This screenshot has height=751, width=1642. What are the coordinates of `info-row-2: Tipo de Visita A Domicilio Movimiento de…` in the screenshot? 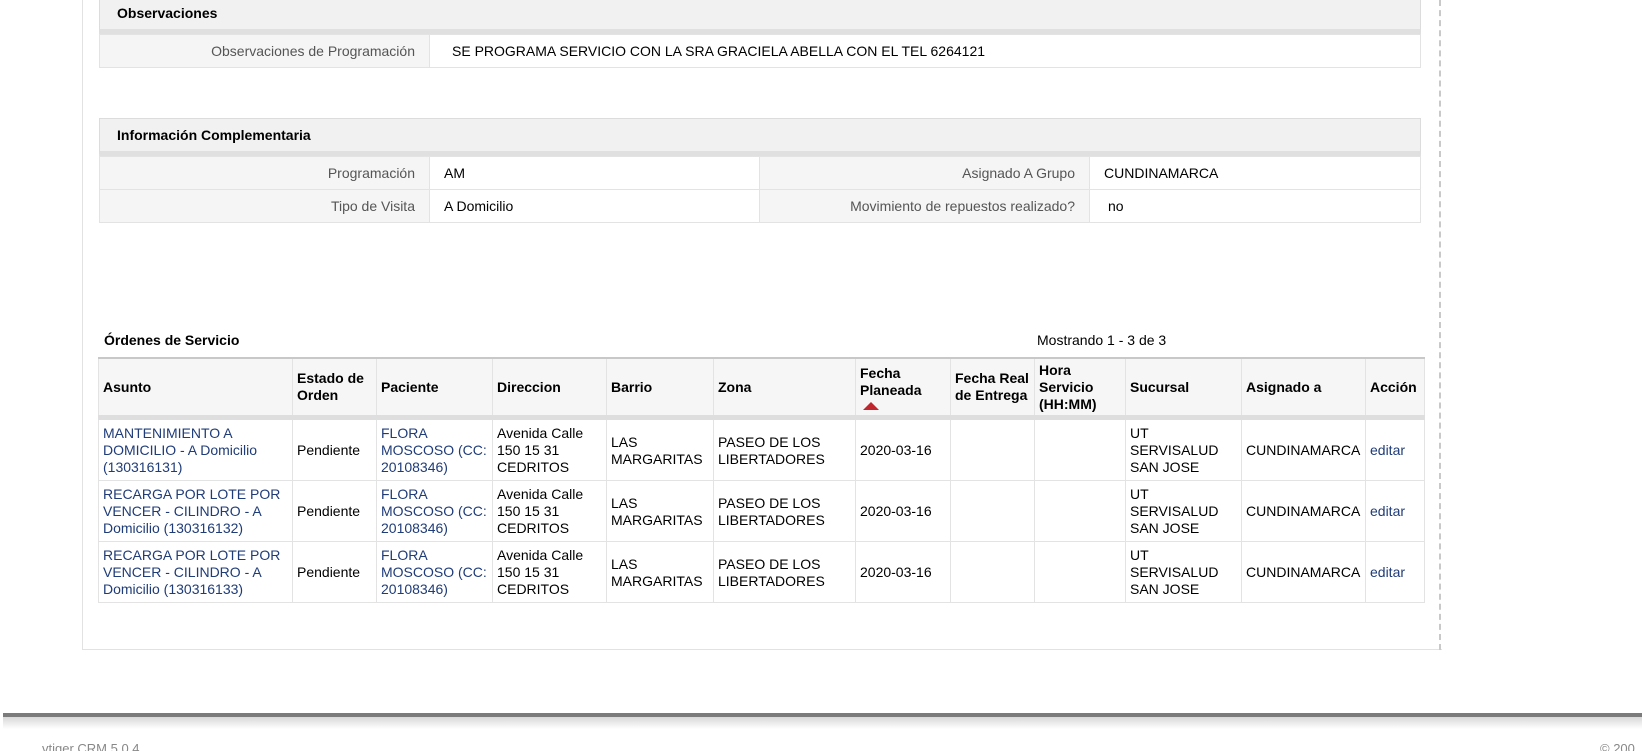 It's located at (760, 206).